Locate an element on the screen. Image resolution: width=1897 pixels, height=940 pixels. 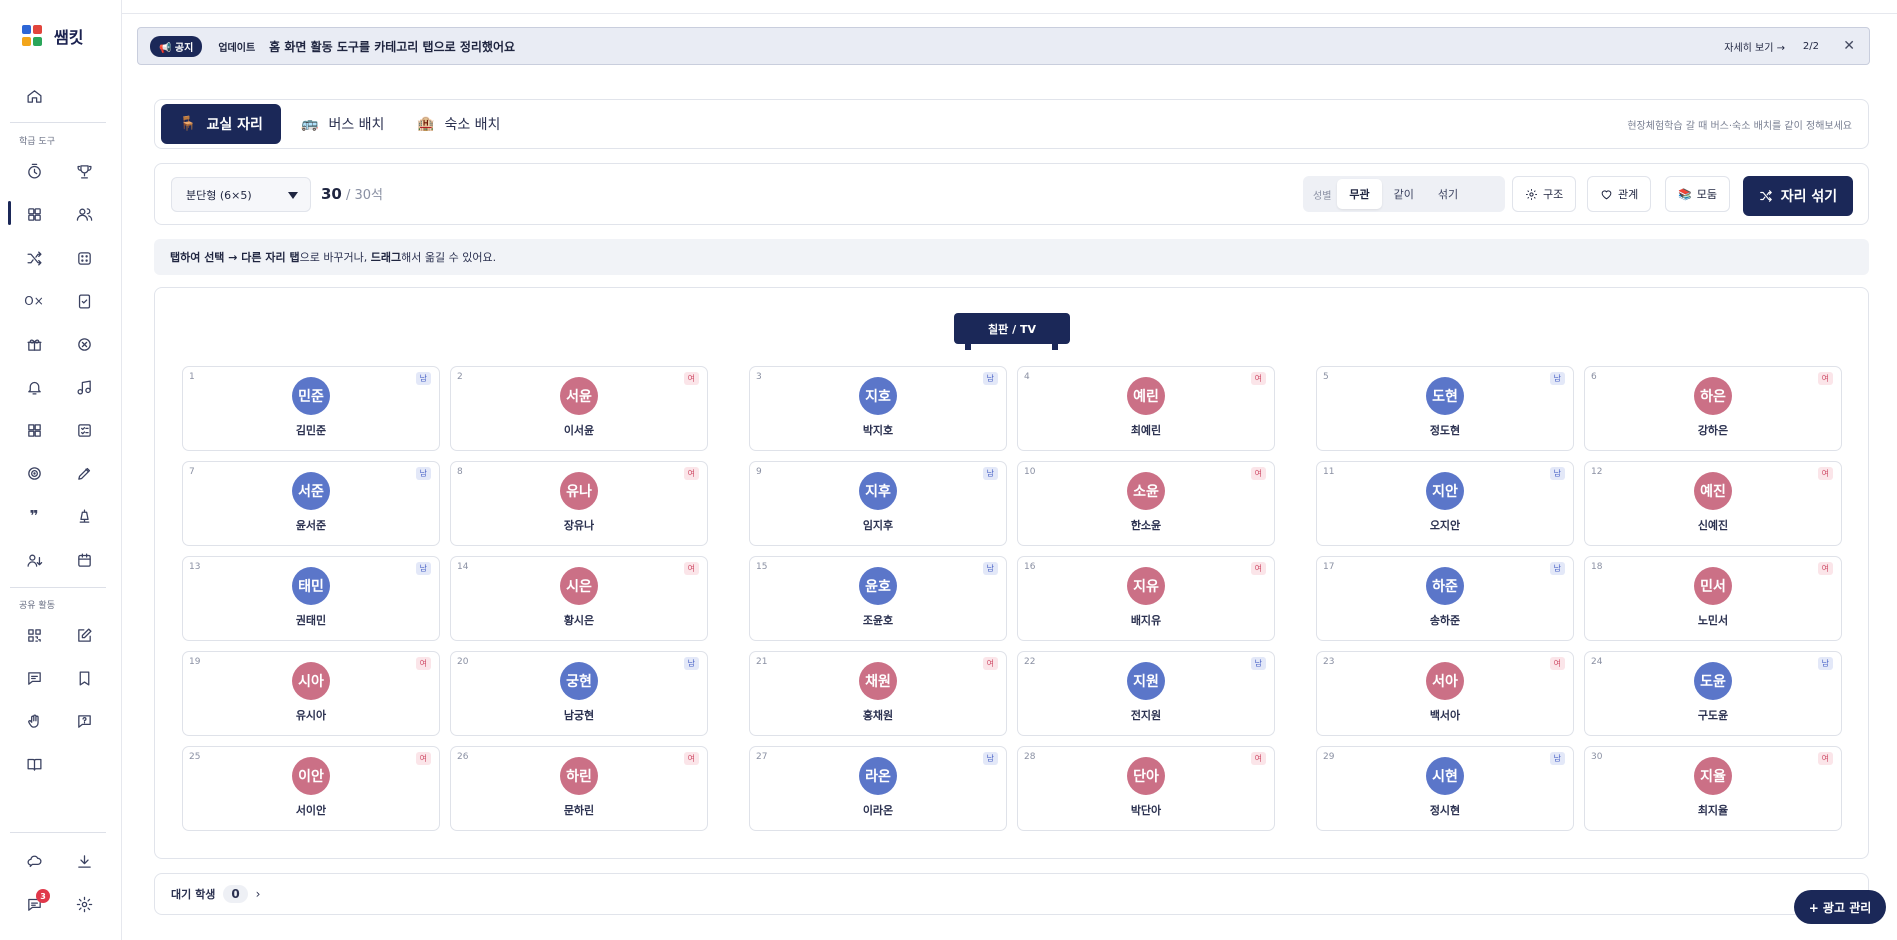
download-icon is located at coordinates (84, 861).